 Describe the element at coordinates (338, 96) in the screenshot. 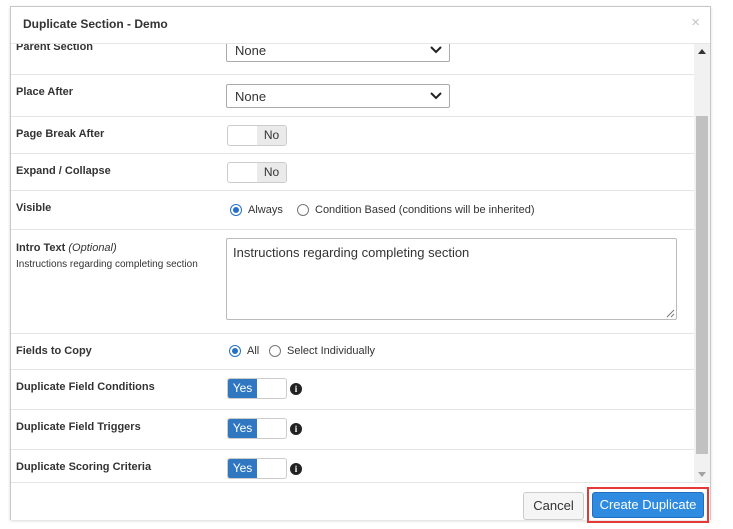

I see `place-after-select: None` at that location.